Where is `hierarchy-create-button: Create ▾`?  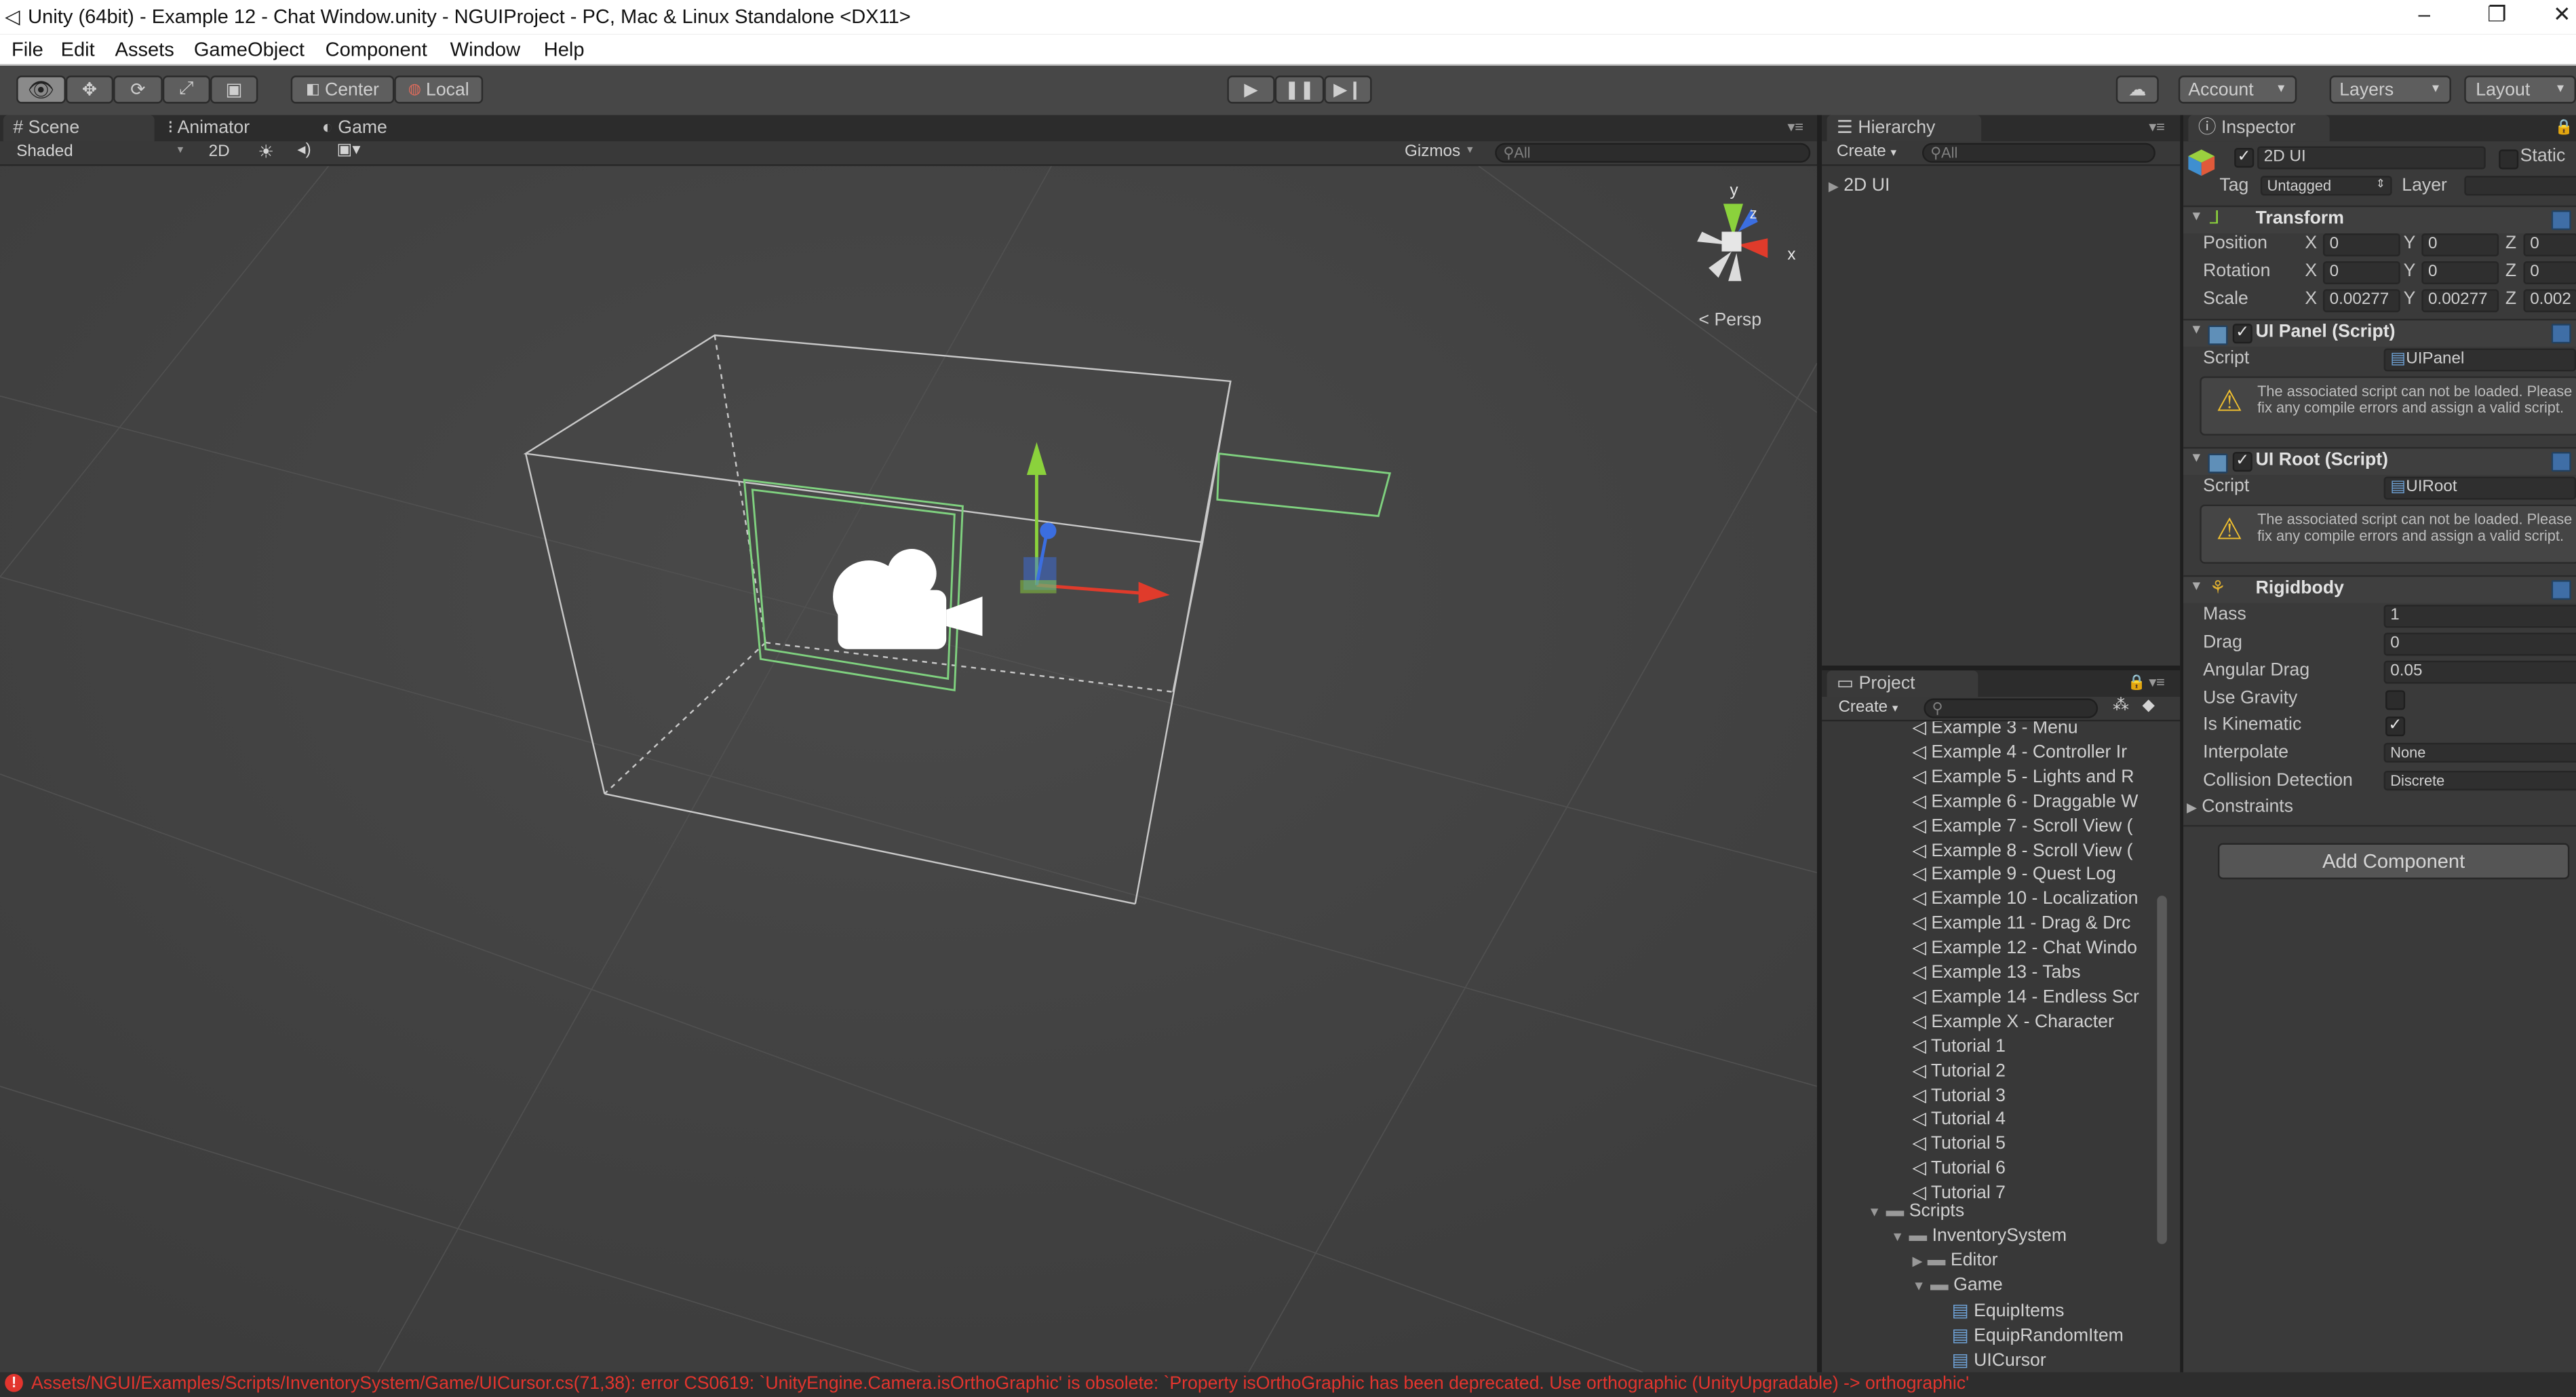
hierarchy-create-button: Create ▾ is located at coordinates (1866, 152).